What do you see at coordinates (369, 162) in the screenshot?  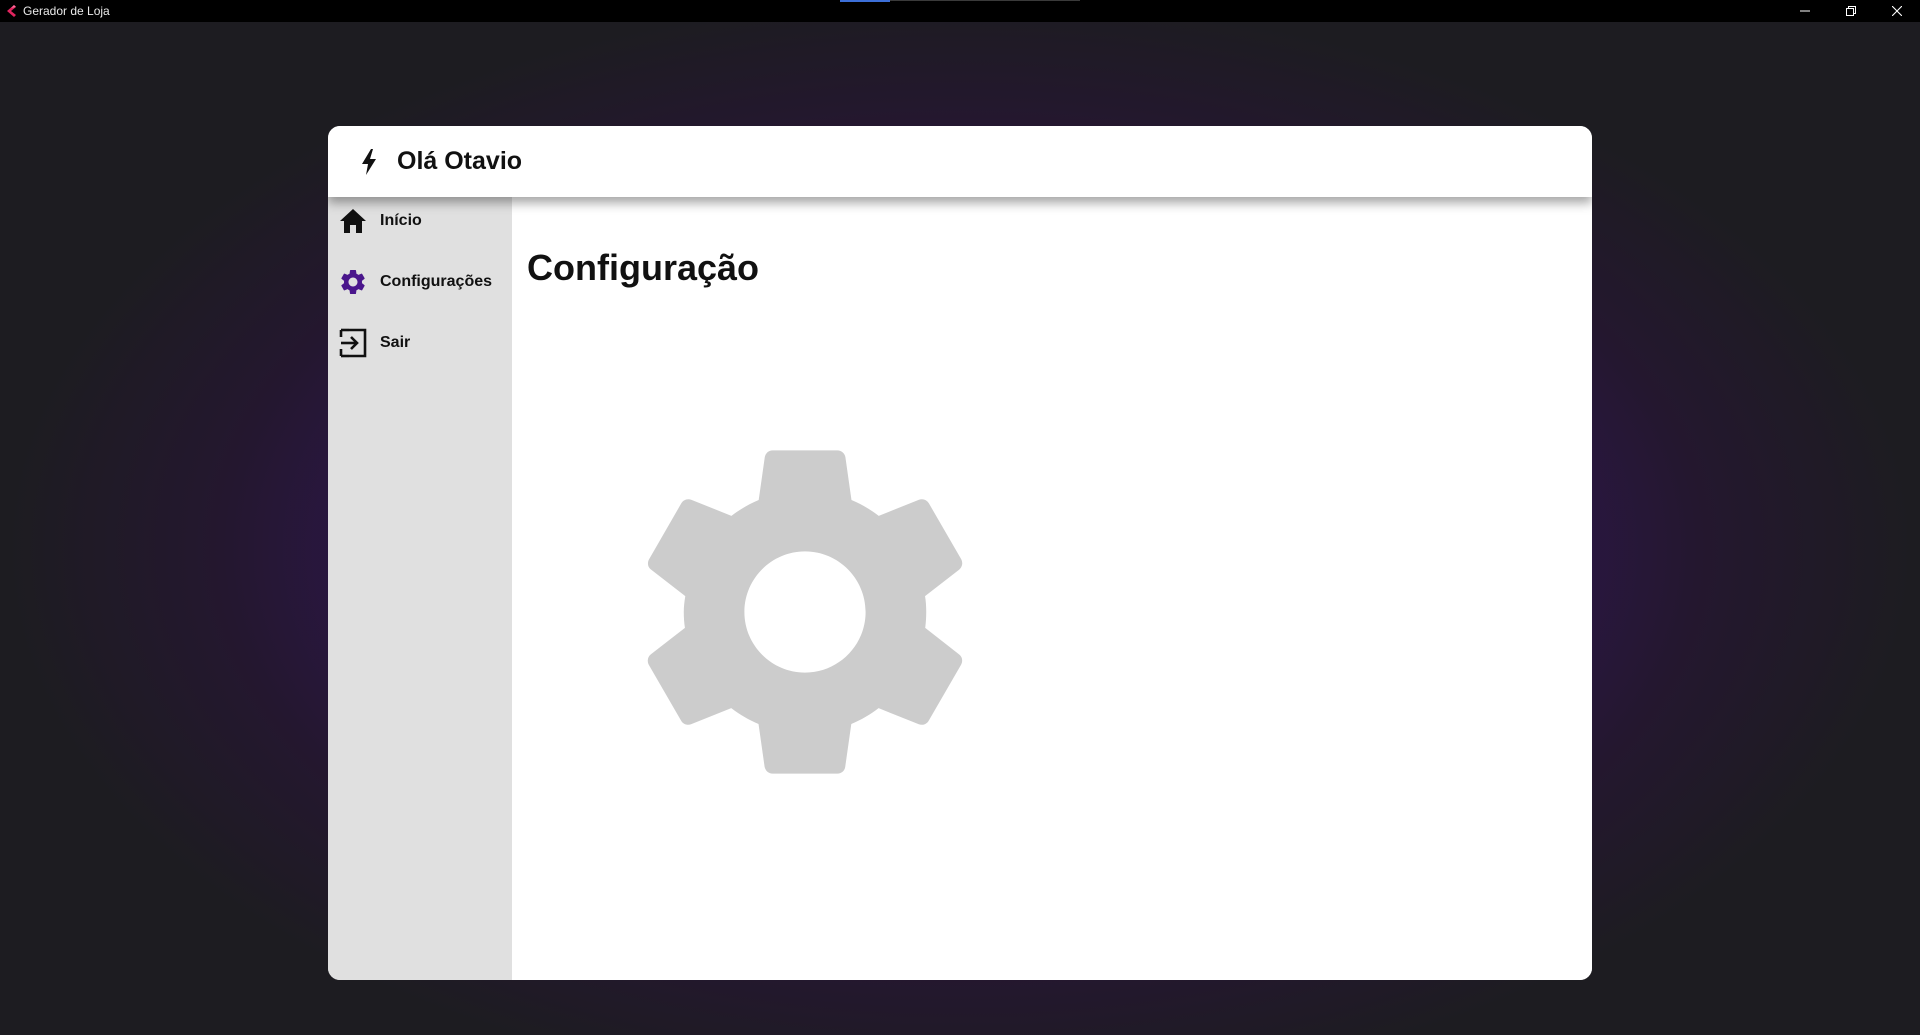 I see `bolt-icon` at bounding box center [369, 162].